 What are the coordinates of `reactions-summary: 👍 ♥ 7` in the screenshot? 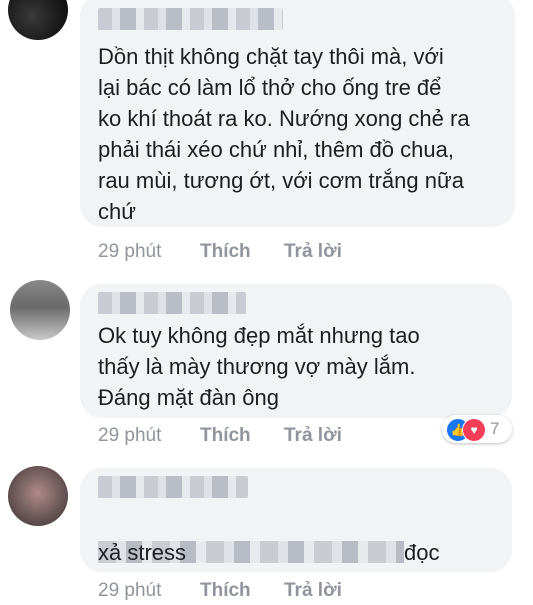 It's located at (477, 429).